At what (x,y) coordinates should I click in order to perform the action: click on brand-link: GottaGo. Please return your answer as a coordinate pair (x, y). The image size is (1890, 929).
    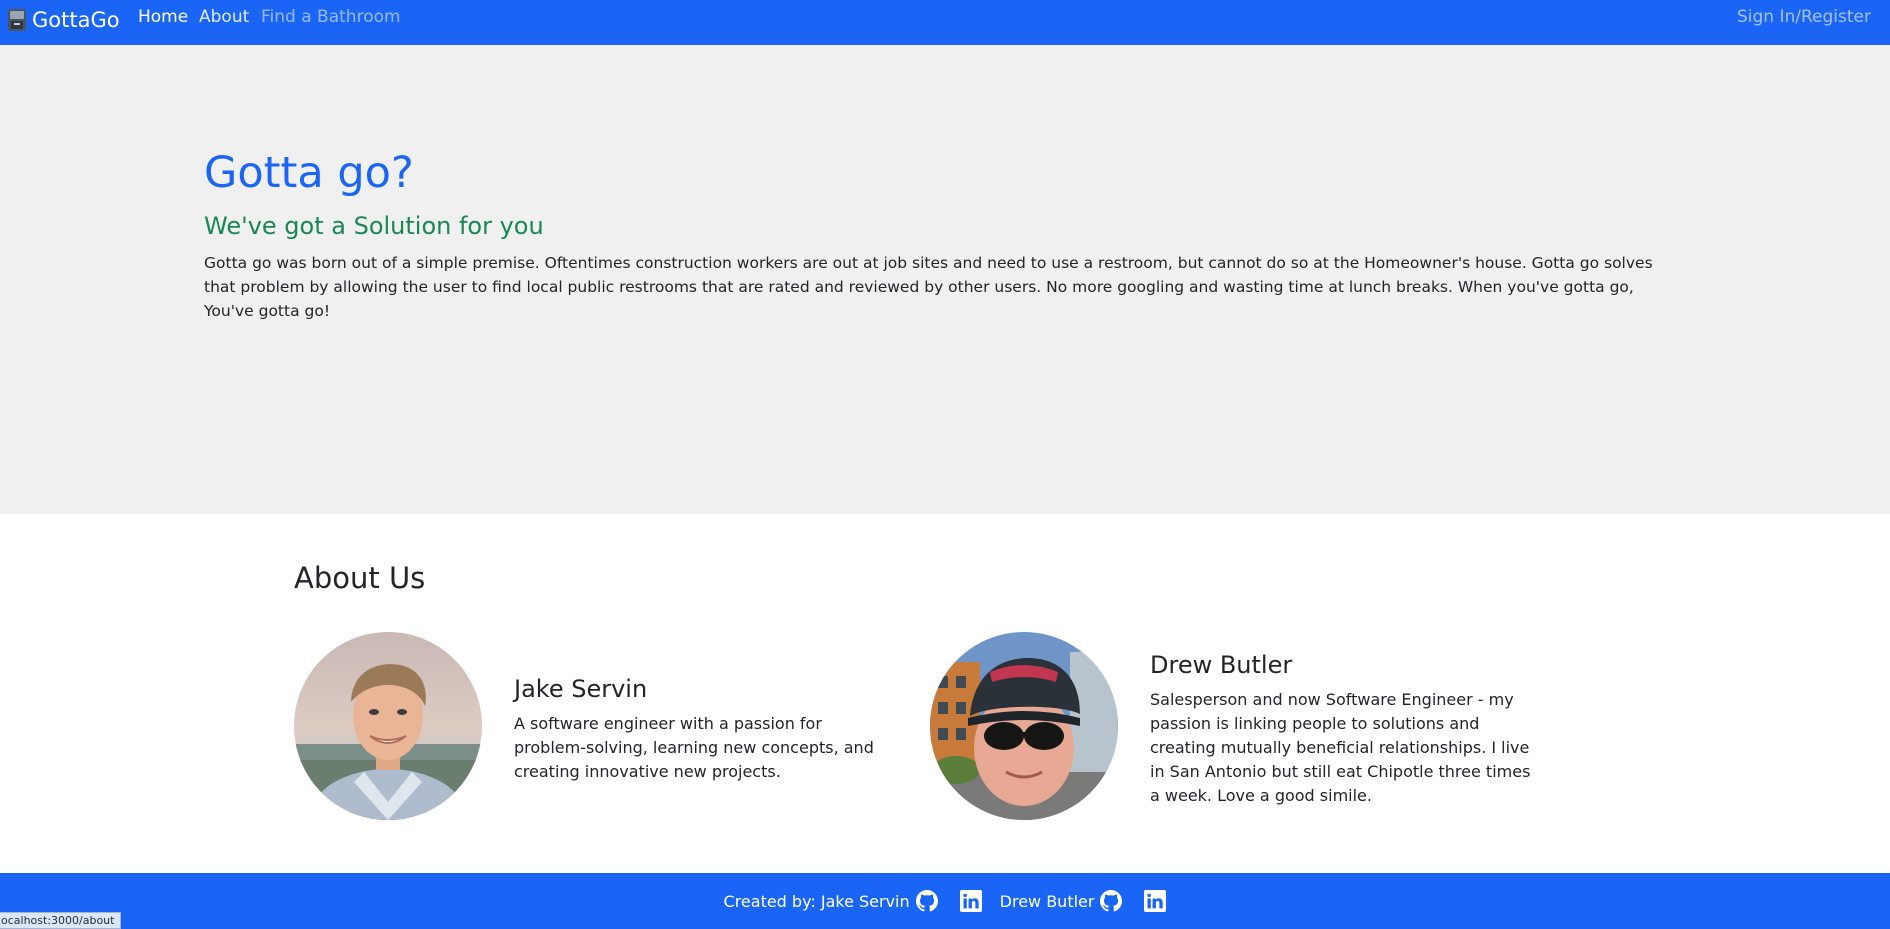
    Looking at the image, I should click on (63, 20).